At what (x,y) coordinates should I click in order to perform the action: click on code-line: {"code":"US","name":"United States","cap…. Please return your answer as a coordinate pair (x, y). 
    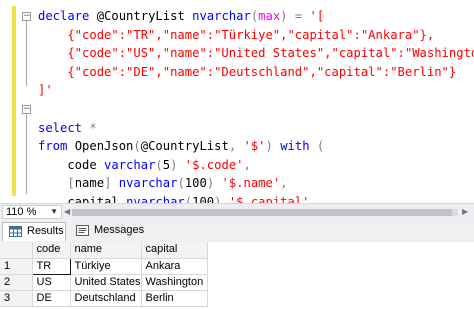
    Looking at the image, I should click on (256, 53).